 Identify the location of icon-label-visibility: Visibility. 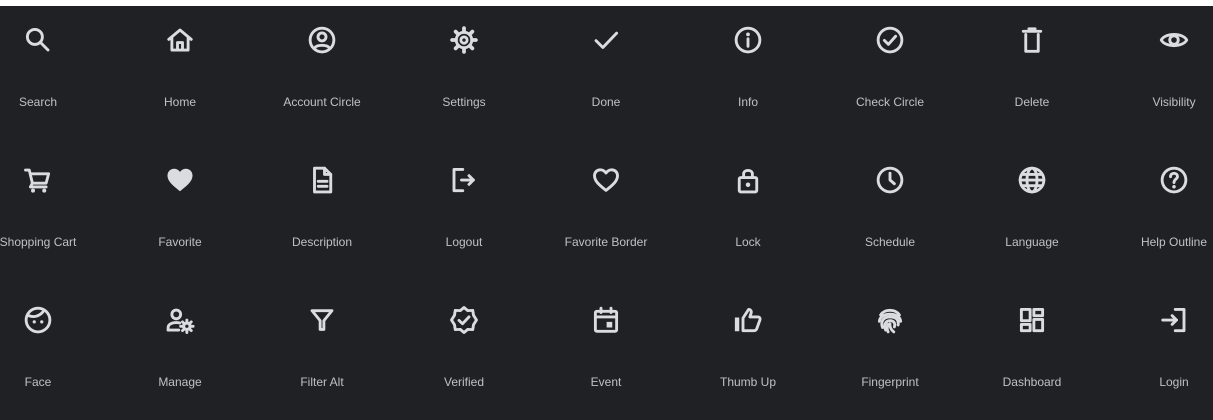
(1174, 102).